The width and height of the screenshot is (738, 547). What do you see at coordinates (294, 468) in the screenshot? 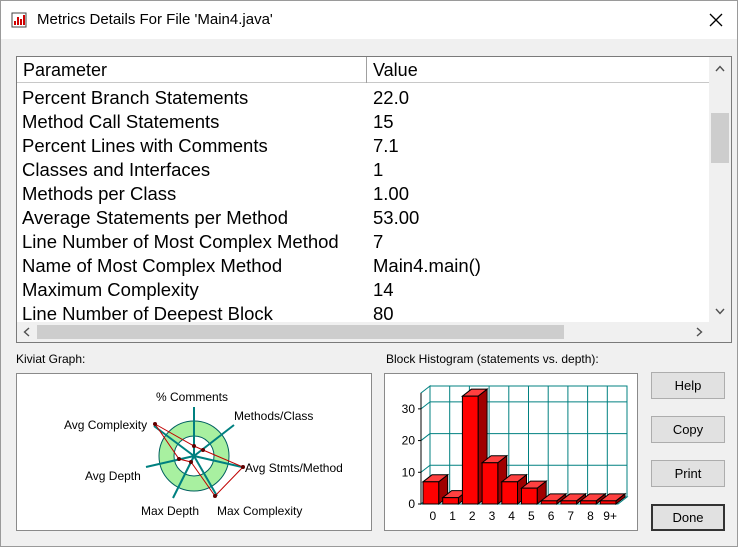
I see `kiviat-axis-label: Avg Stmts/Method` at bounding box center [294, 468].